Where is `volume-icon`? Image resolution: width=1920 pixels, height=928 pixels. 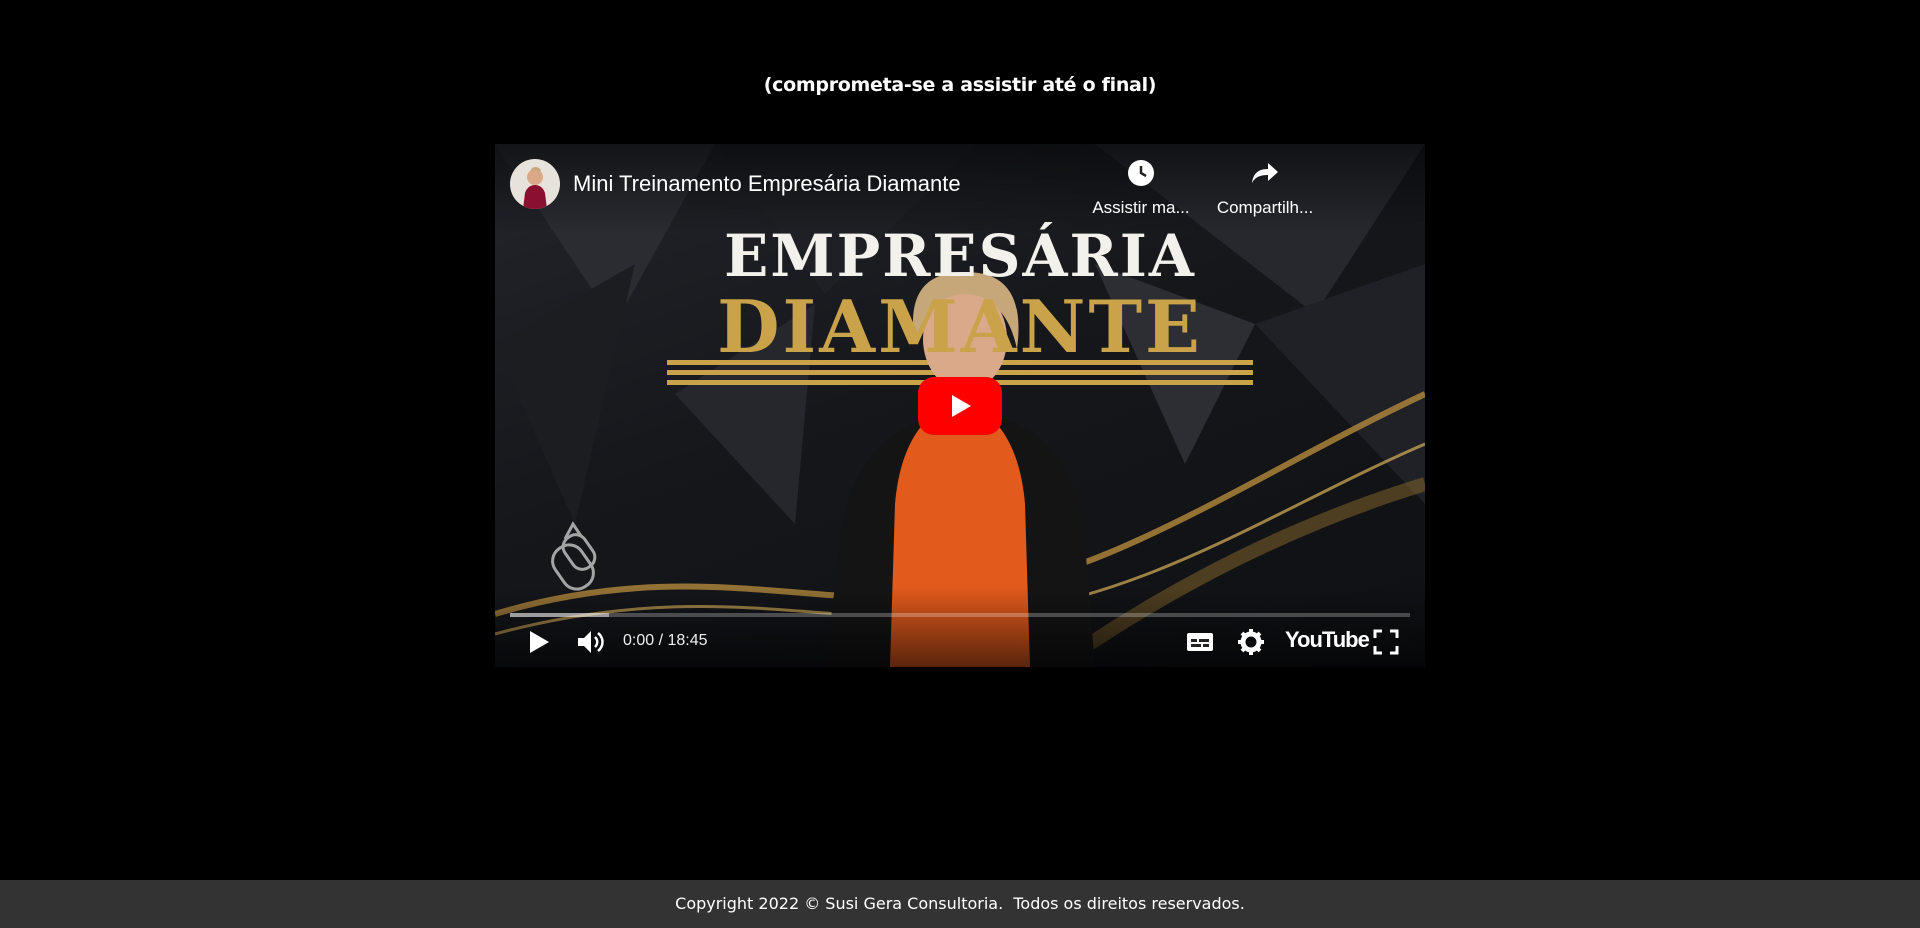 volume-icon is located at coordinates (591, 642).